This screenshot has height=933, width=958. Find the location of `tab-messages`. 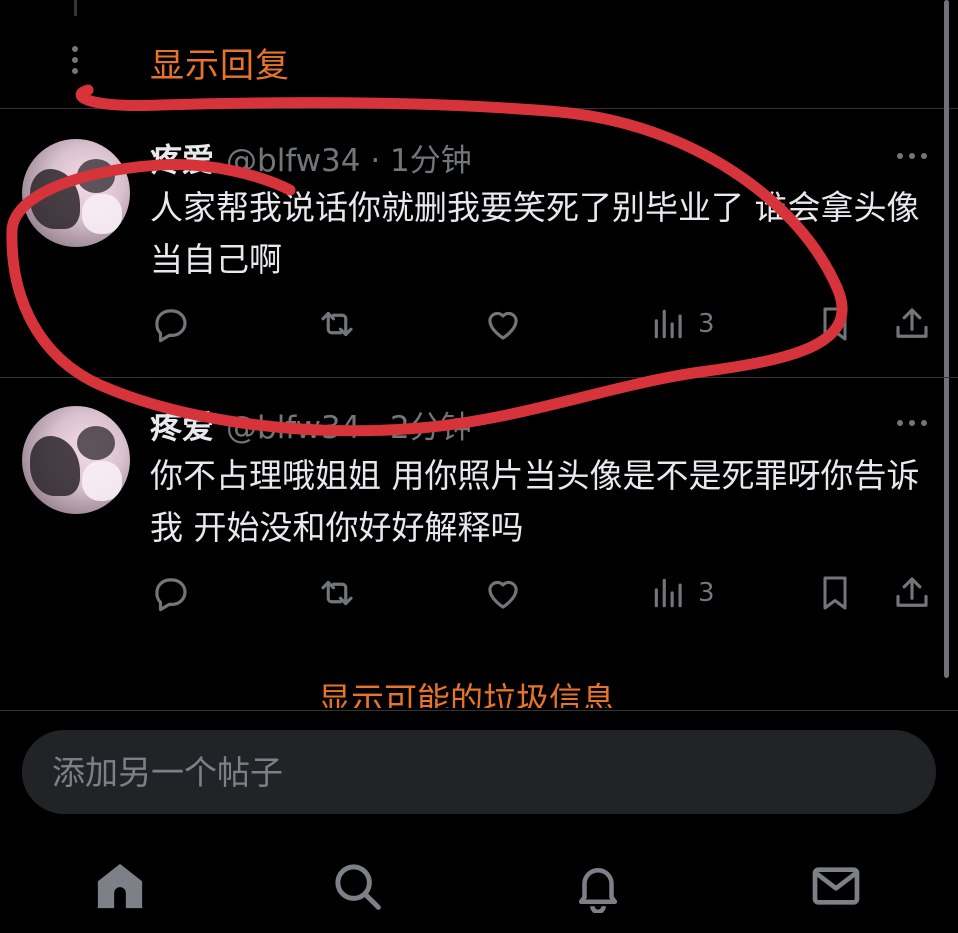

tab-messages is located at coordinates (836, 888).